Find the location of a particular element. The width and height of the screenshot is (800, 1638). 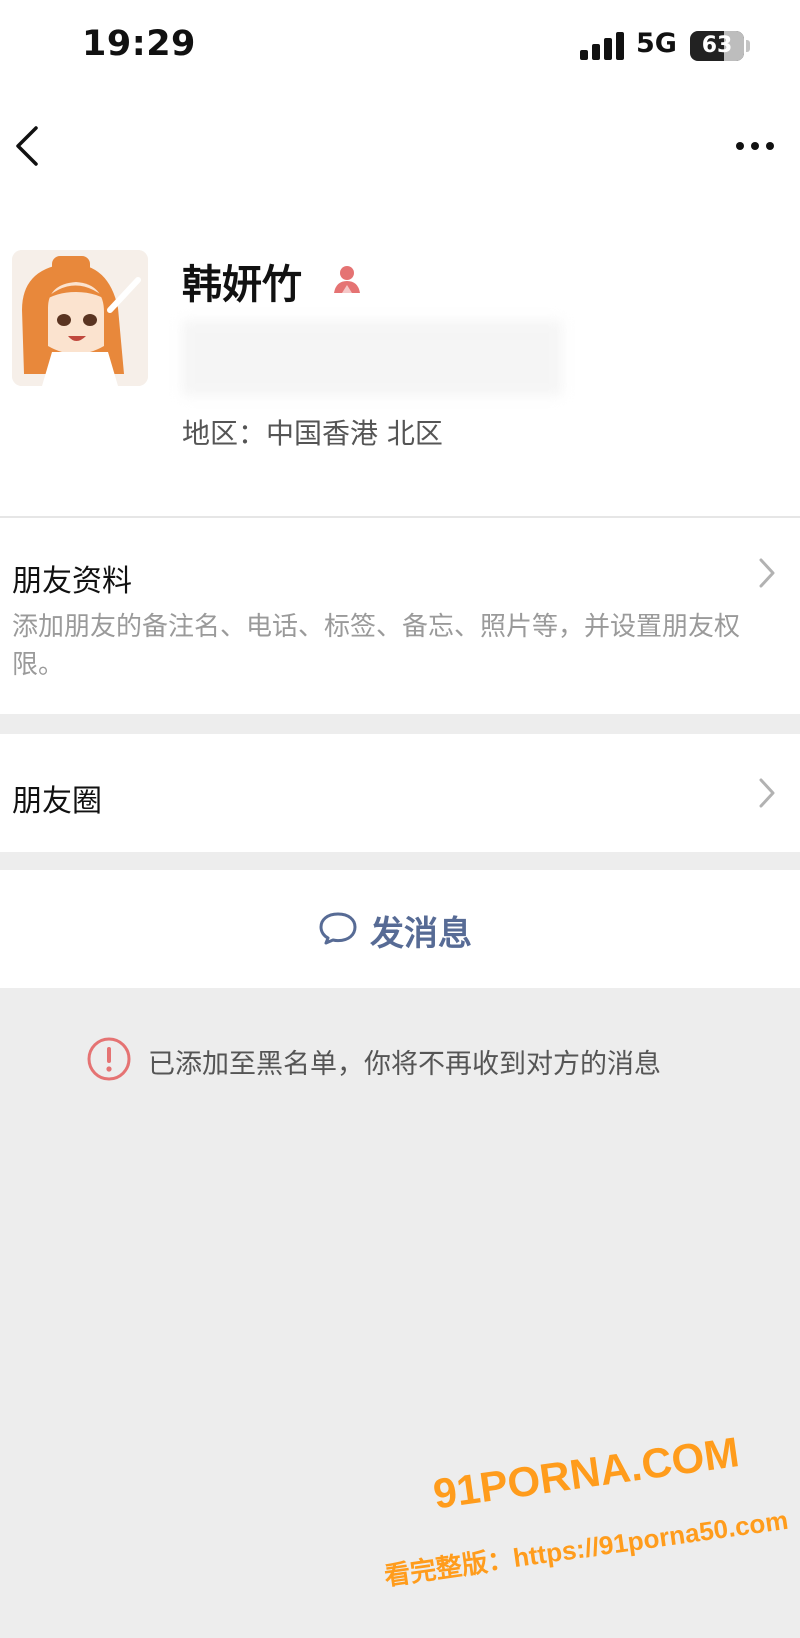

blacklist-notice: 已添加至黑名单，你将不再收到对方的消息 is located at coordinates (400, 1059).